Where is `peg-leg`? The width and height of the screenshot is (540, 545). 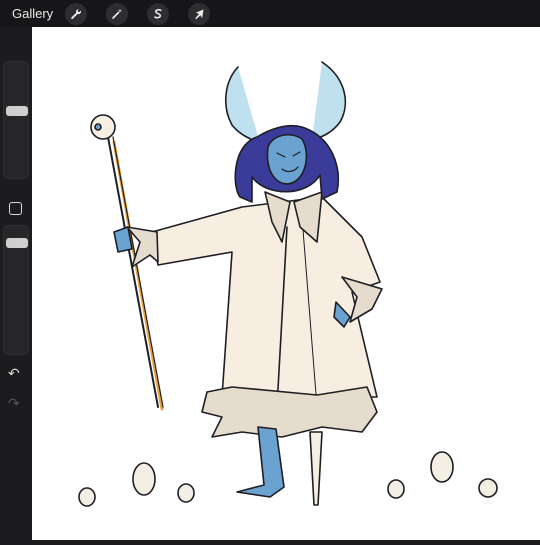
peg-leg is located at coordinates (316, 468).